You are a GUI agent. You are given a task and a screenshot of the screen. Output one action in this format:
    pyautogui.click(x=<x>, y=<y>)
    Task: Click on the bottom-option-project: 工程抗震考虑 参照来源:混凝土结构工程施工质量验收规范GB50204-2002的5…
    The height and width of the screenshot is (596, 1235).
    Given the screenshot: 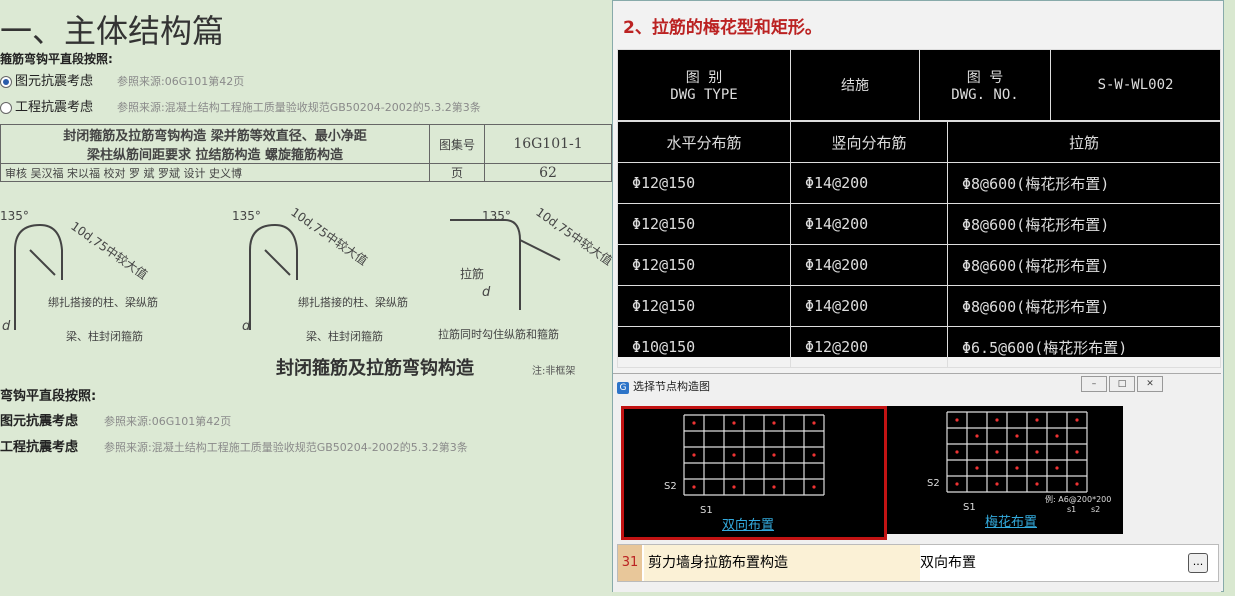 What is the action you would take?
    pyautogui.click(x=234, y=445)
    